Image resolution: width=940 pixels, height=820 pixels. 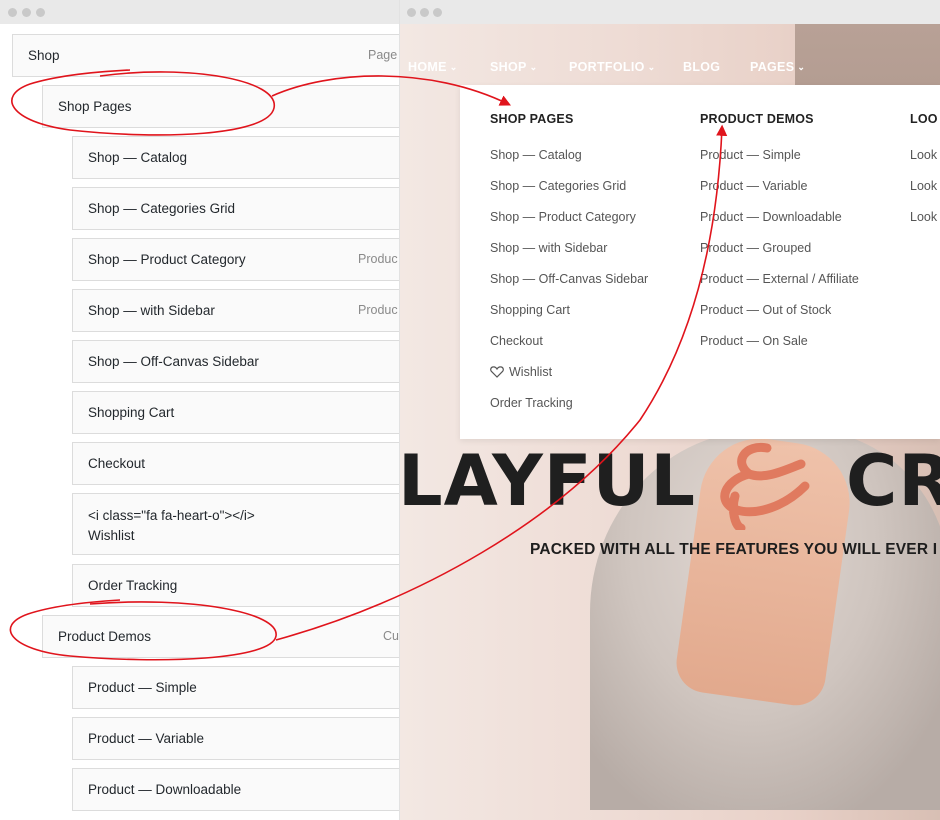 What do you see at coordinates (516, 341) in the screenshot?
I see `mega-link-checkout: Checkout` at bounding box center [516, 341].